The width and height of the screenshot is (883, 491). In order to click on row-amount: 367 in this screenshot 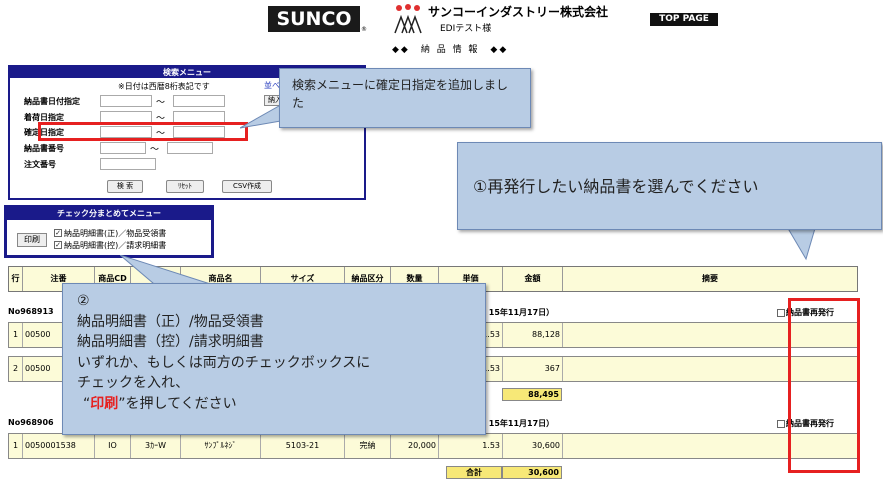, I will do `click(533, 369)`.